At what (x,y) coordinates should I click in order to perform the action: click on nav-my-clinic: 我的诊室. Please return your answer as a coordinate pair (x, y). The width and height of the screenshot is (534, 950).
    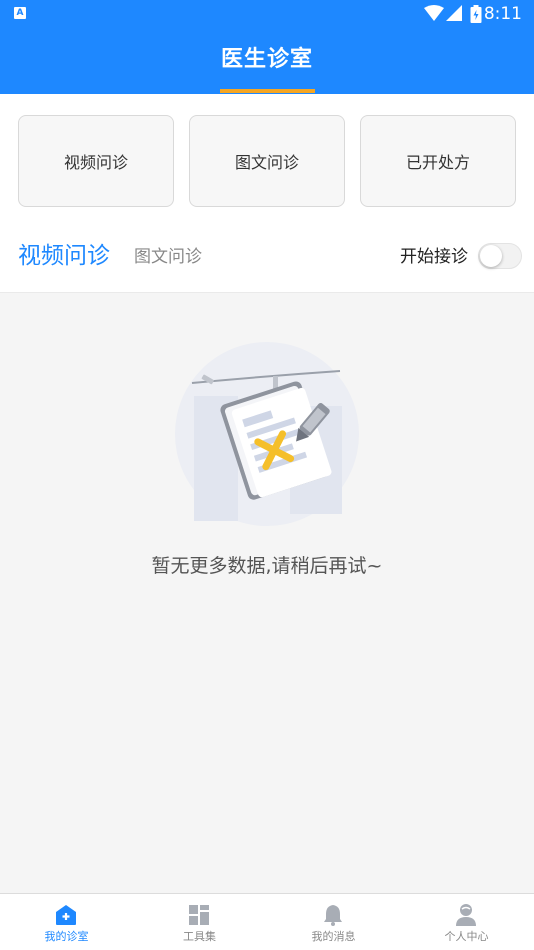
    Looking at the image, I should click on (66, 922).